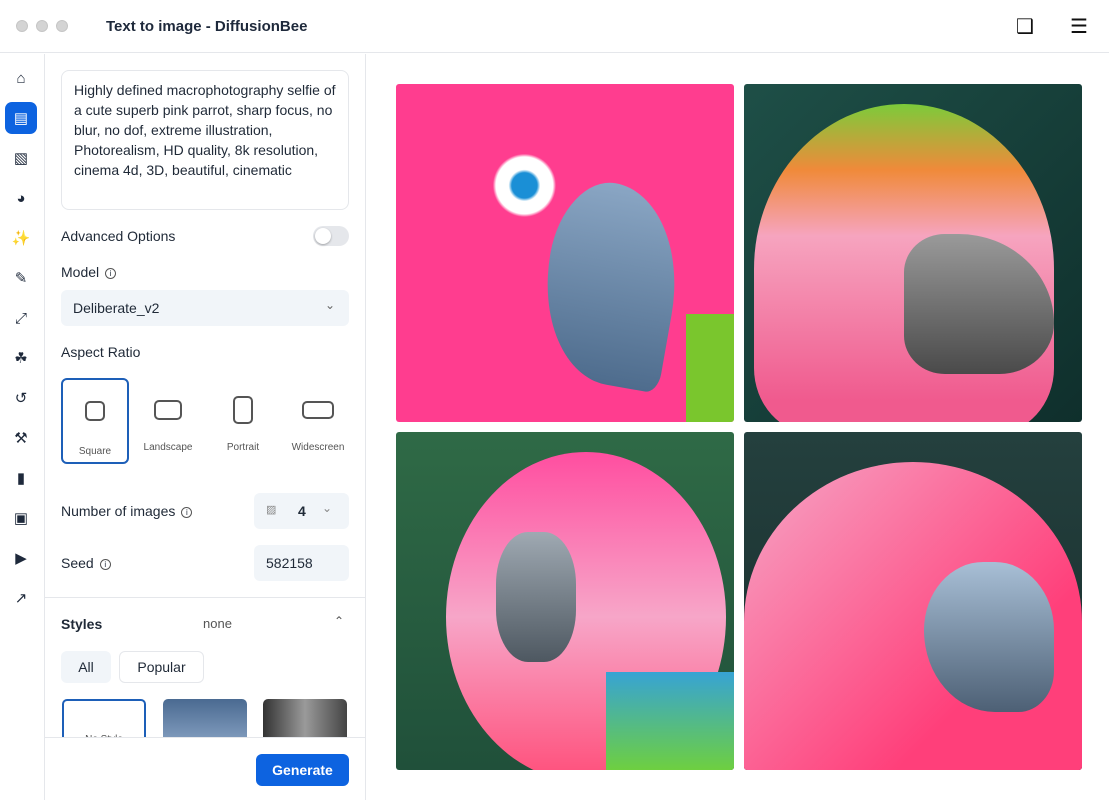  Describe the element at coordinates (21, 278) in the screenshot. I see `brush-icon: ✎` at that location.